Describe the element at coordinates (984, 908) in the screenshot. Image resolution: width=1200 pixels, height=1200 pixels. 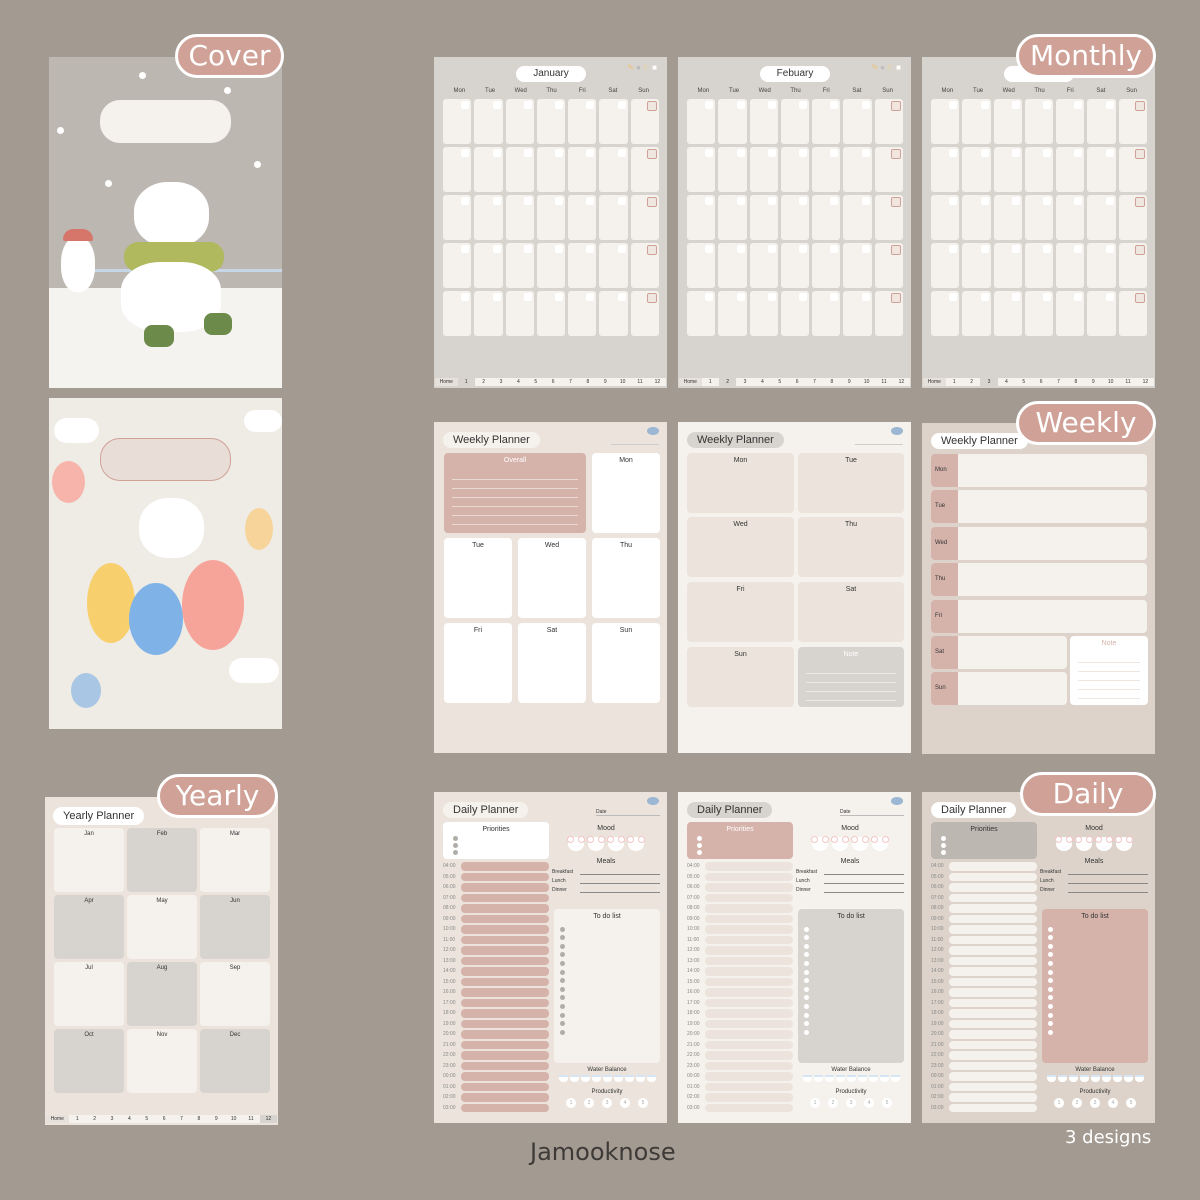
I see `hour-row: 08:00` at that location.